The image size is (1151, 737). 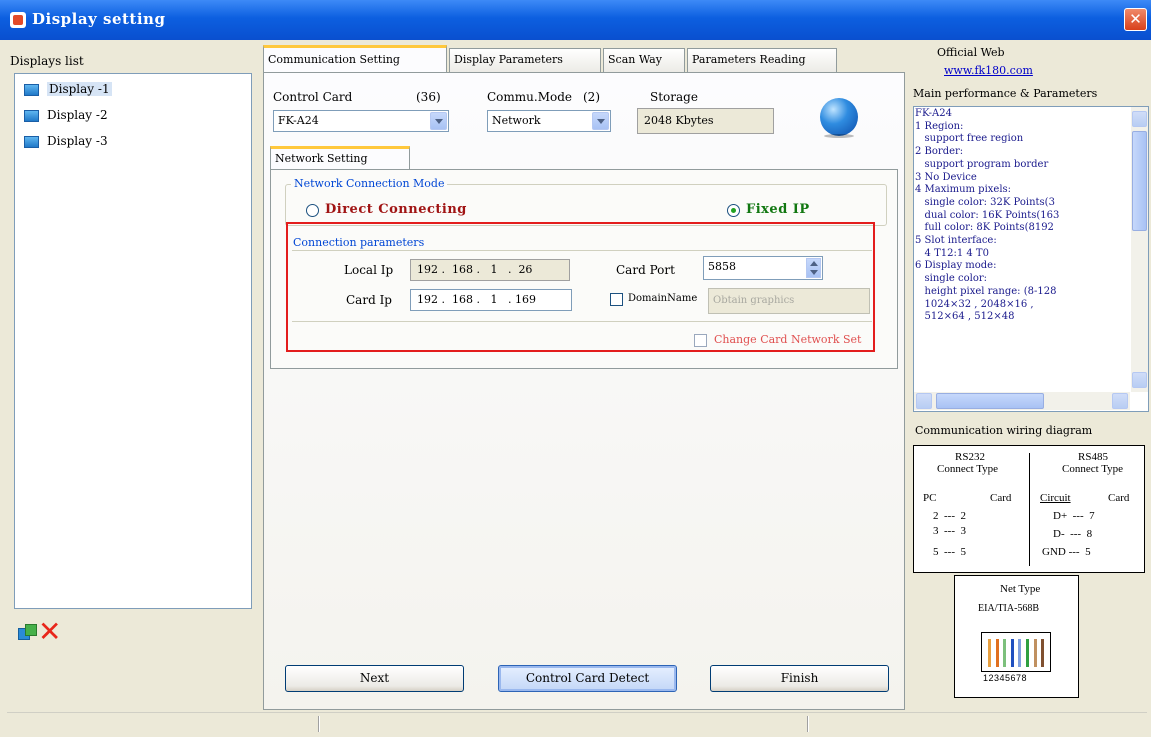 I want to click on tree-item-display-1: Display -1, so click(x=68, y=91).